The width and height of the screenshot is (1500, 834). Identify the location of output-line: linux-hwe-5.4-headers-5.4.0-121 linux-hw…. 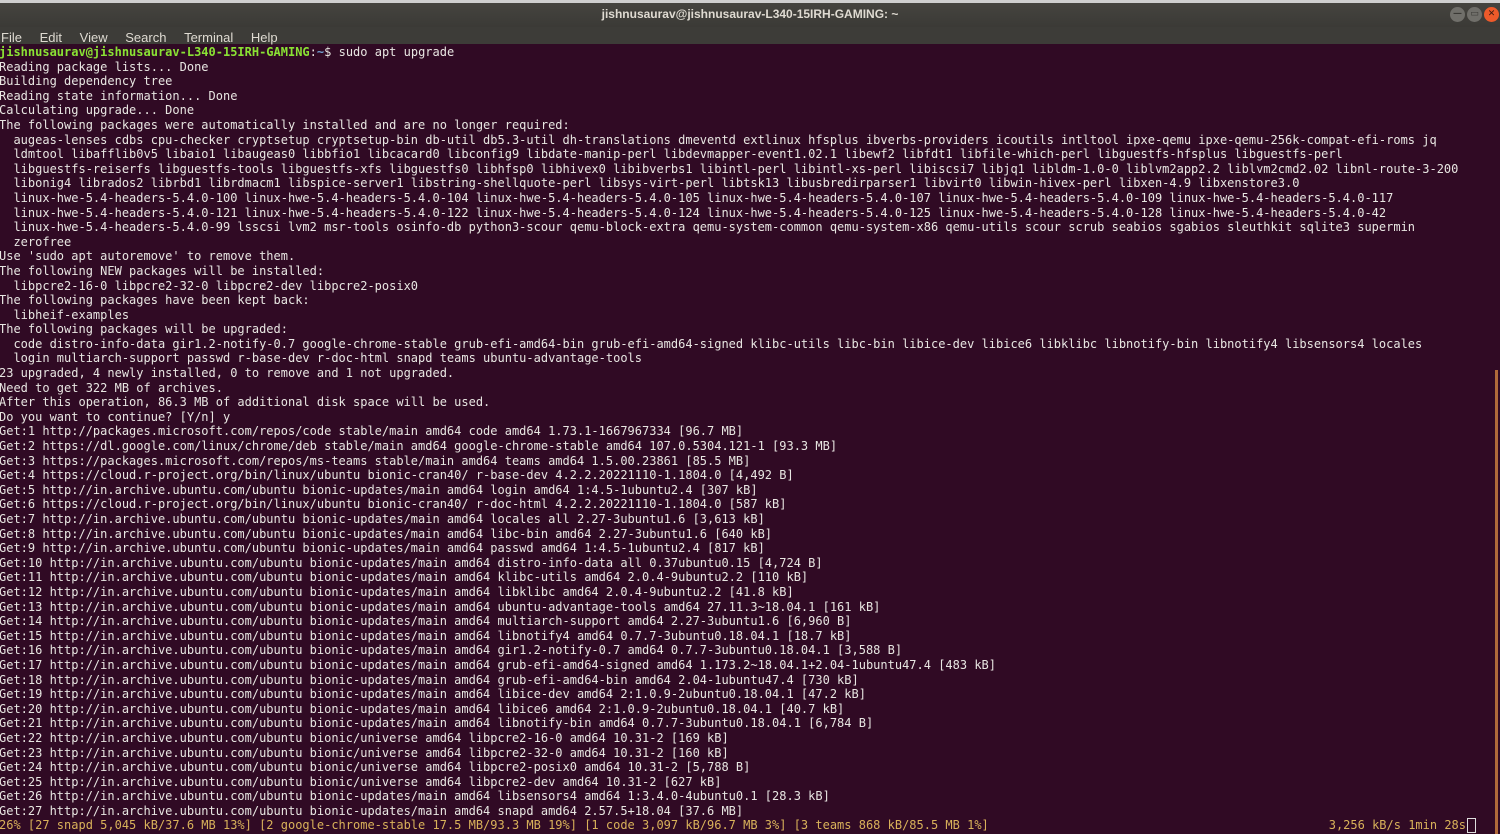
(693, 212).